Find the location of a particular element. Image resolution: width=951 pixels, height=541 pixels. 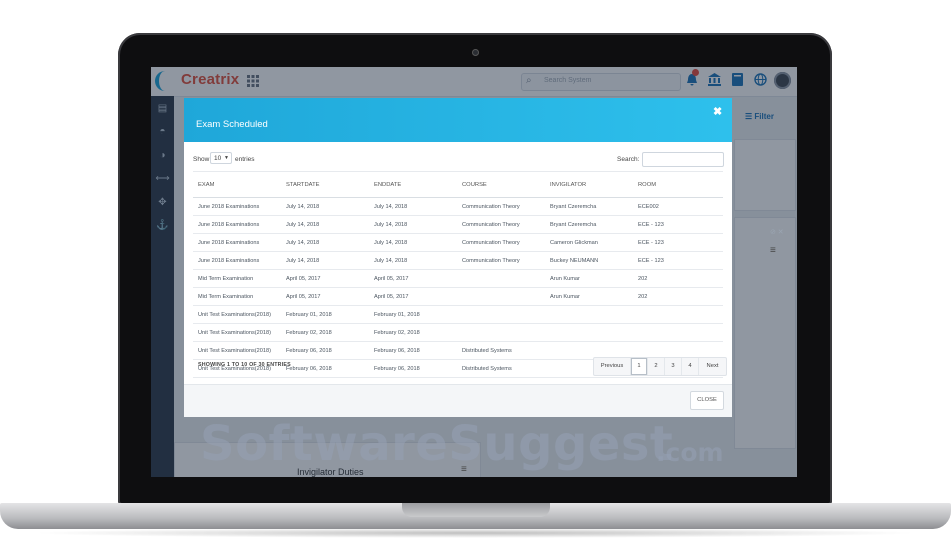

table-search-input is located at coordinates (683, 159).